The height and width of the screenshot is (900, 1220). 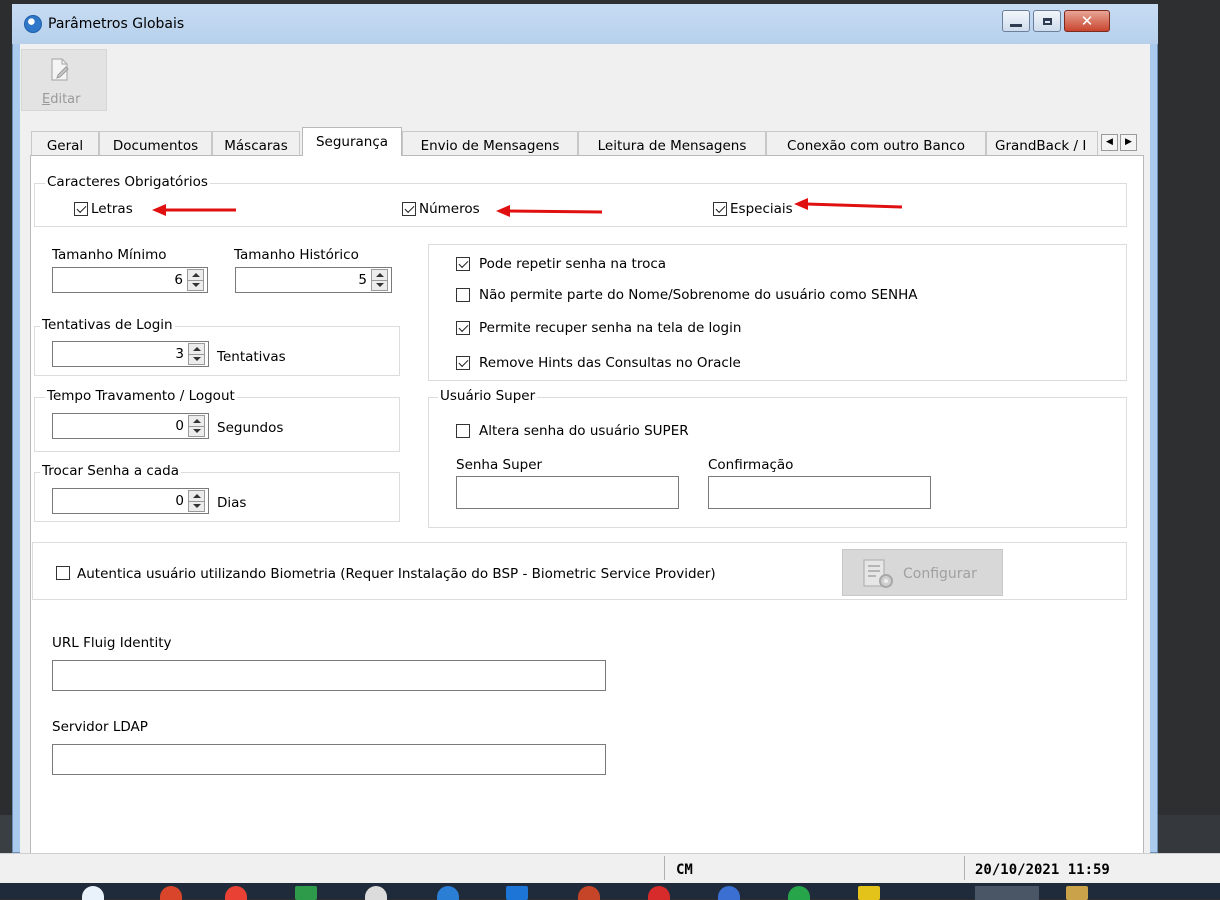 What do you see at coordinates (250, 428) in the screenshot?
I see `segundos-unit-label: Segundos` at bounding box center [250, 428].